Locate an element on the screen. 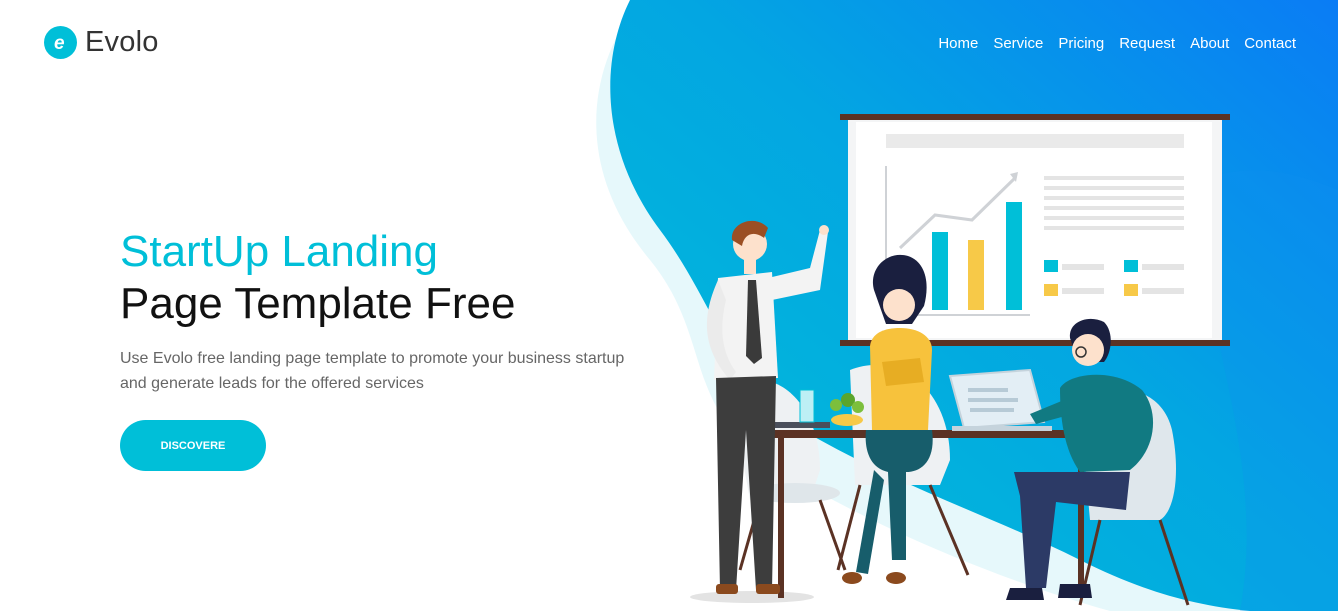 Image resolution: width=1338 pixels, height=611 pixels. nav-request: Request is located at coordinates (1147, 43).